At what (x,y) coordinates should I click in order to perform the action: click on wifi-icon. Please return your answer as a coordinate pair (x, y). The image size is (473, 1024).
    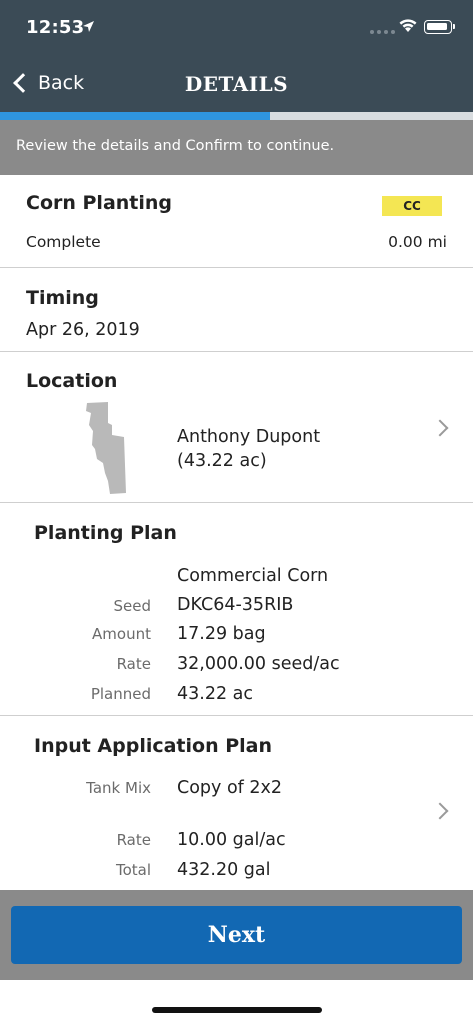
    Looking at the image, I should click on (408, 25).